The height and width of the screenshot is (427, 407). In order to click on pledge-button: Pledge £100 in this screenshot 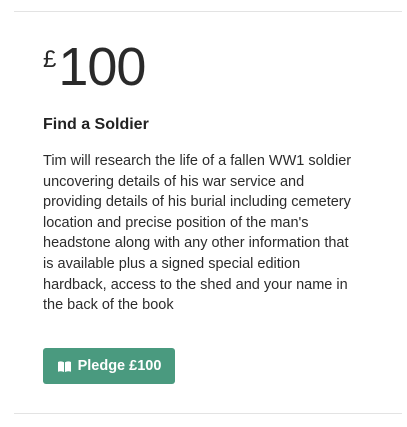, I will do `click(109, 366)`.